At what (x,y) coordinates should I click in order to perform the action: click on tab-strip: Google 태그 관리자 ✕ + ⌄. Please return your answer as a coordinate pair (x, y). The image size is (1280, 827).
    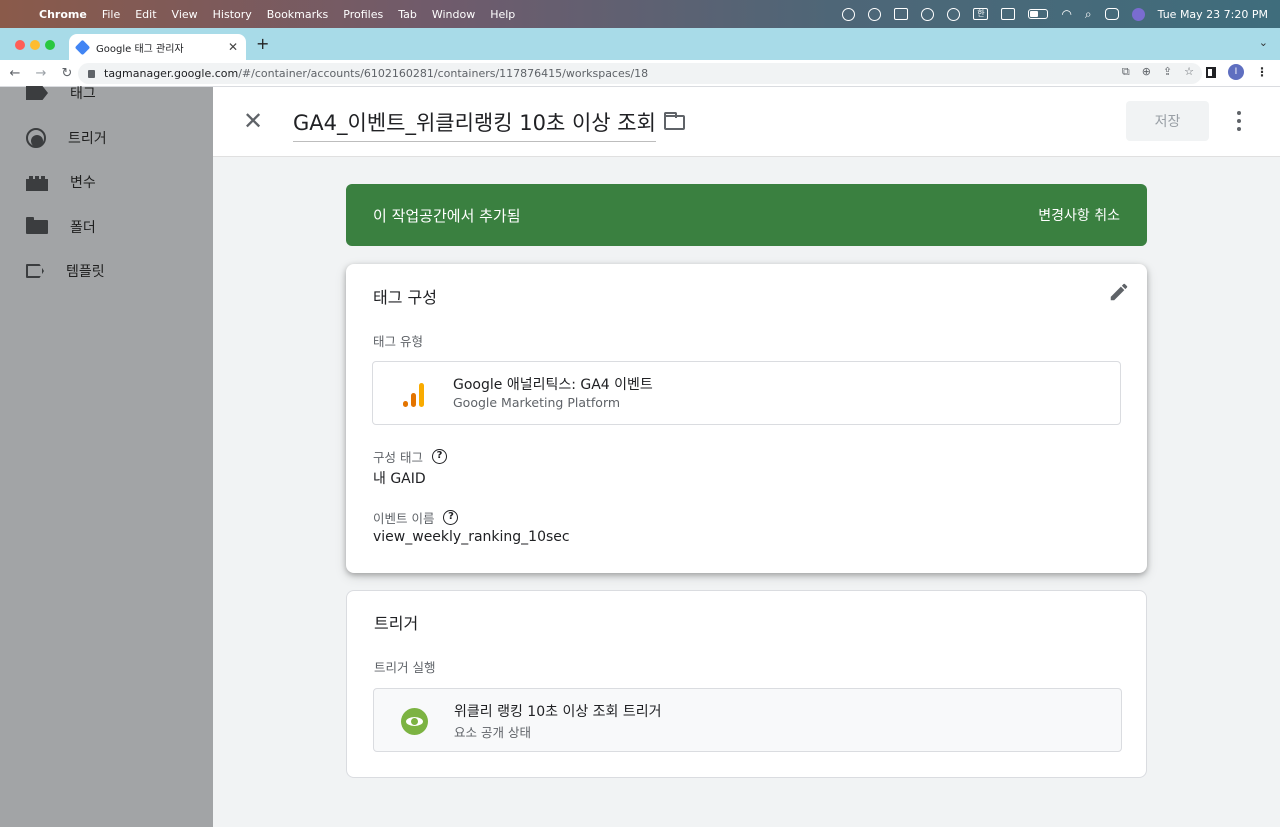
    Looking at the image, I should click on (640, 44).